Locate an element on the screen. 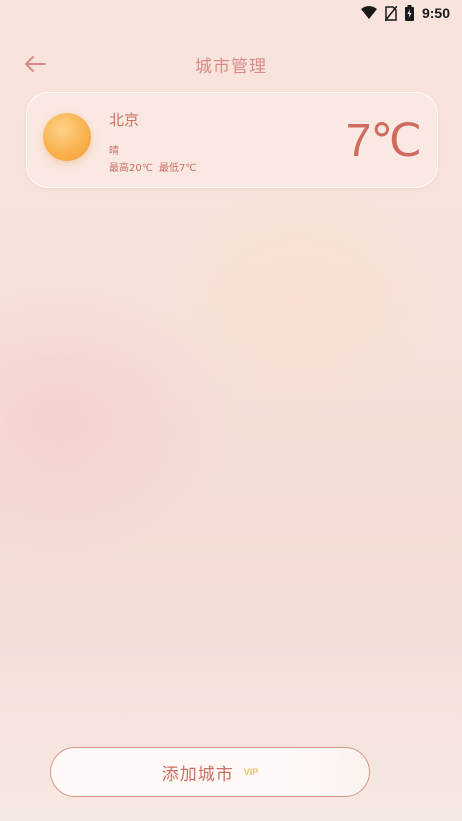 This screenshot has width=462, height=821. arrow-left-icon is located at coordinates (35, 64).